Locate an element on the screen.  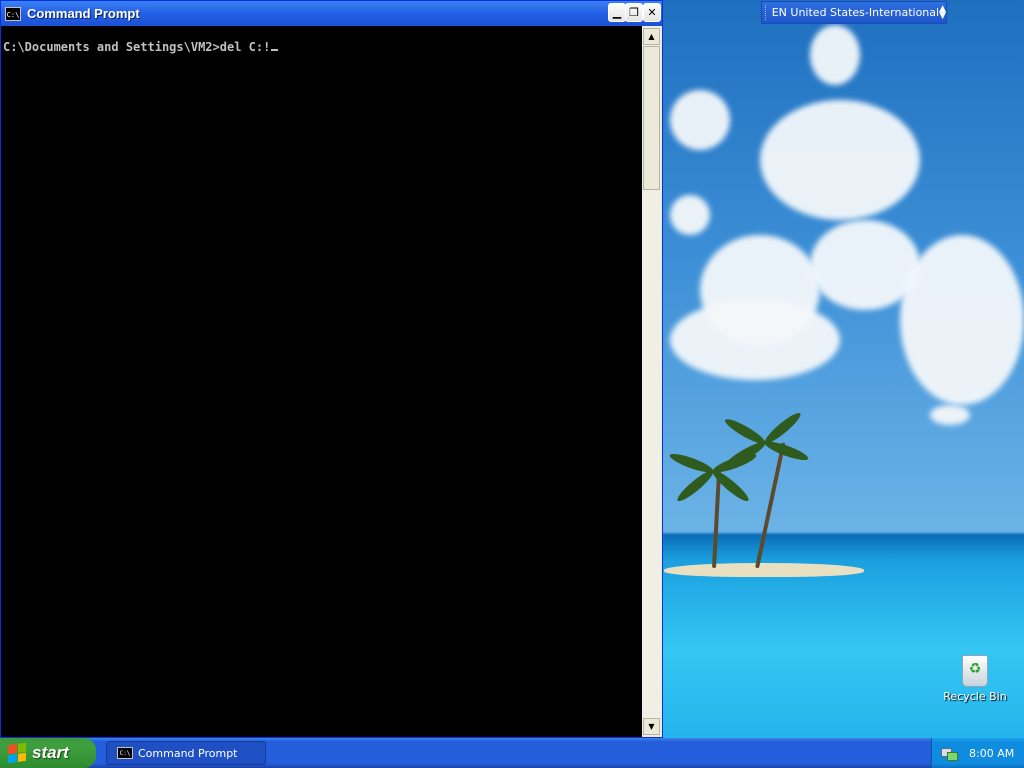
minimize-button: ▁ is located at coordinates (617, 12).